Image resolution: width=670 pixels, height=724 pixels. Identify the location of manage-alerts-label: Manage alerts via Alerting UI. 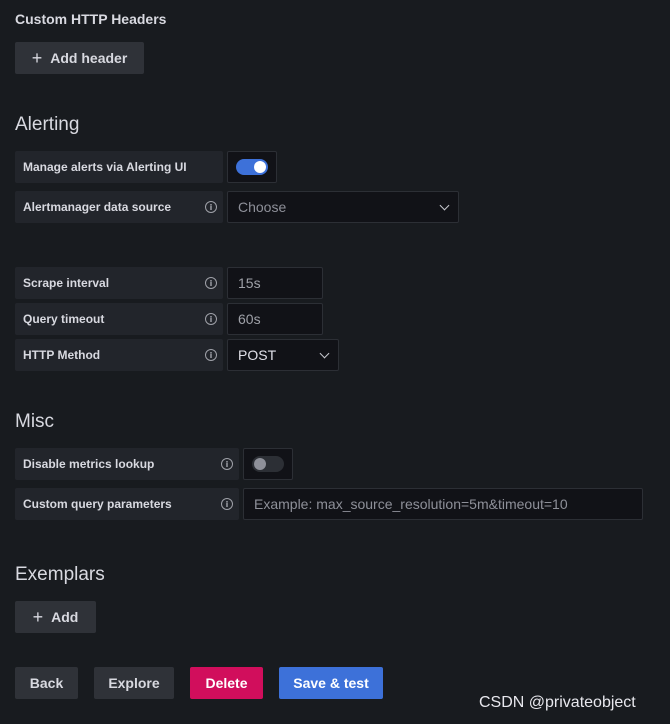
(119, 167).